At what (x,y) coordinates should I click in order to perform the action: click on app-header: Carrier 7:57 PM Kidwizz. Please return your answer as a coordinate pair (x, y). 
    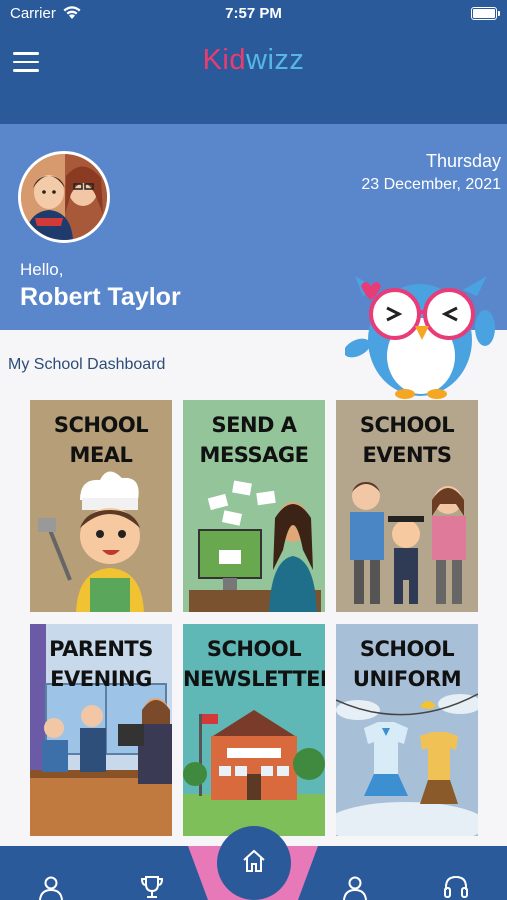
    Looking at the image, I should click on (253, 62).